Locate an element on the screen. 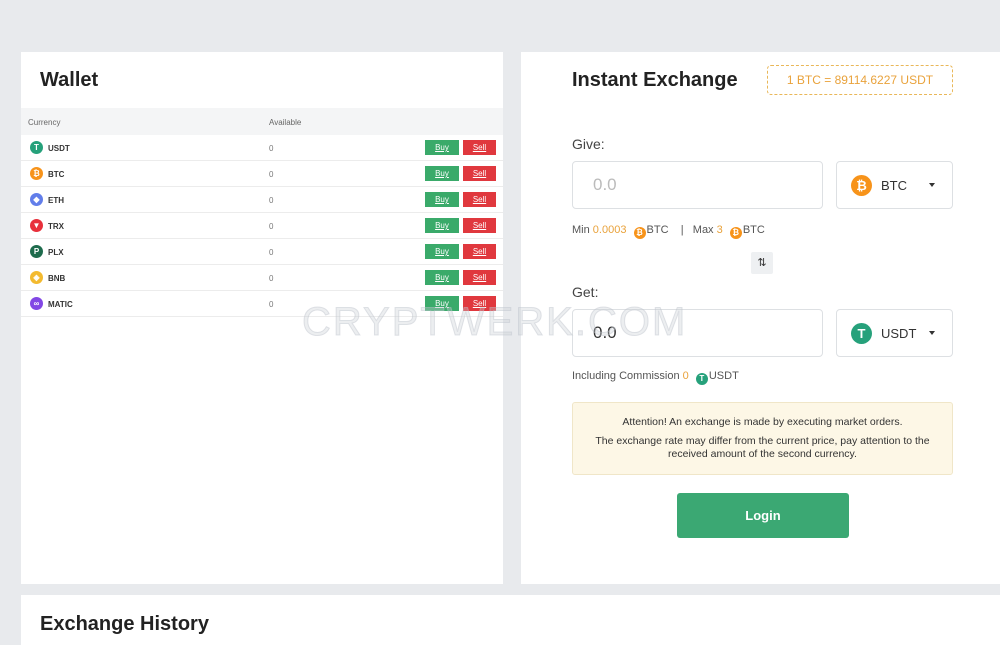 The width and height of the screenshot is (1000, 645). wallet-row: ₿ BTC 0 Buy Sell is located at coordinates (262, 174).